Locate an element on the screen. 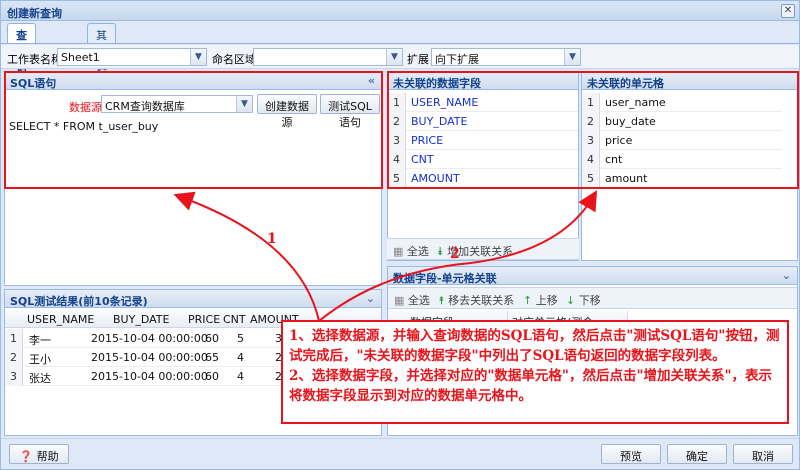 Image resolution: width=800 pixels, height=470 pixels. arrow-one is located at coordinates (246, 256).